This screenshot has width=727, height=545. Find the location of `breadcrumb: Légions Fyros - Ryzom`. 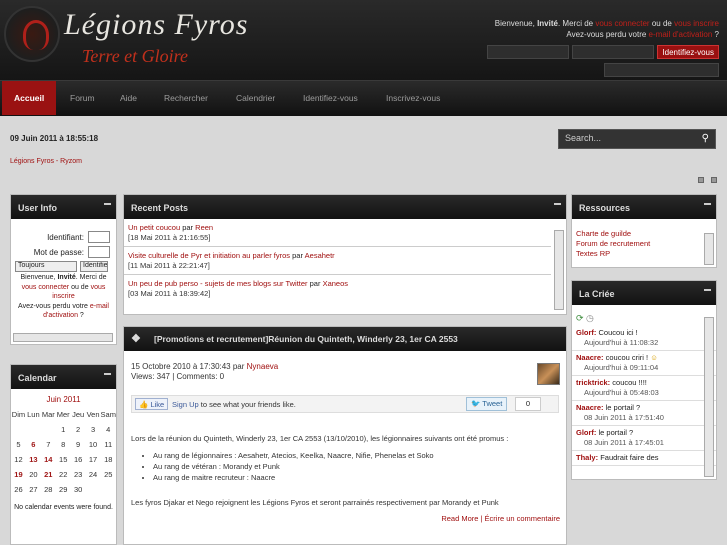

breadcrumb: Légions Fyros - Ryzom is located at coordinates (46, 161).